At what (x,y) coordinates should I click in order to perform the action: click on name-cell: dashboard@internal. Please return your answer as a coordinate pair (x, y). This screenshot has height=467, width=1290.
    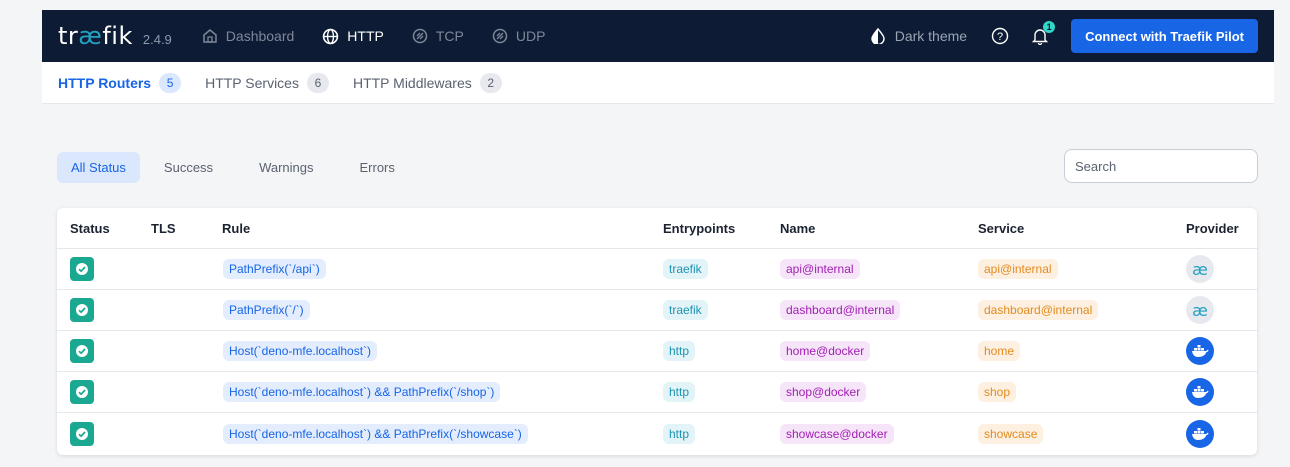
    Looking at the image, I should click on (840, 310).